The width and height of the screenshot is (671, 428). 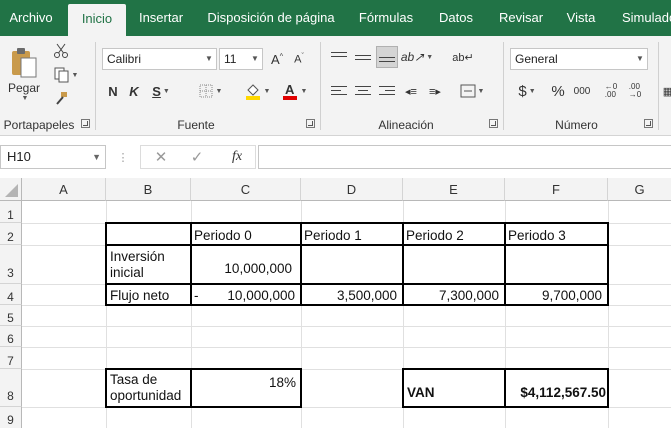 I want to click on align-top-icon, so click(x=339, y=57).